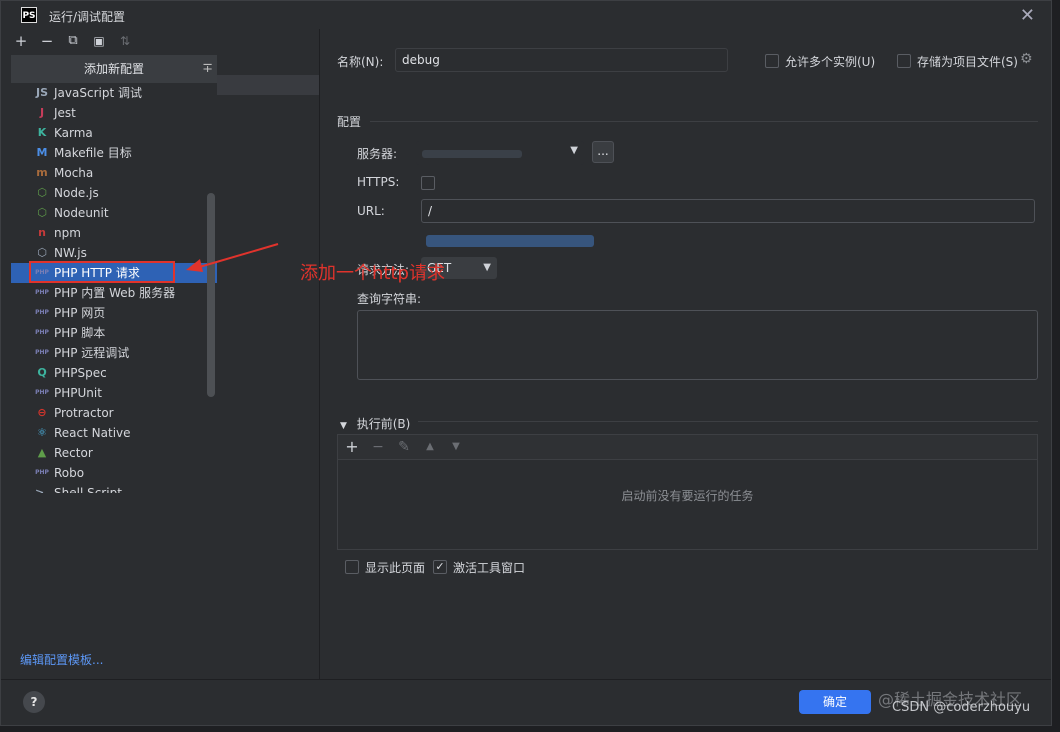  Describe the element at coordinates (114, 393) in the screenshot. I see `config-type-item: PHP PHPUnit` at that location.